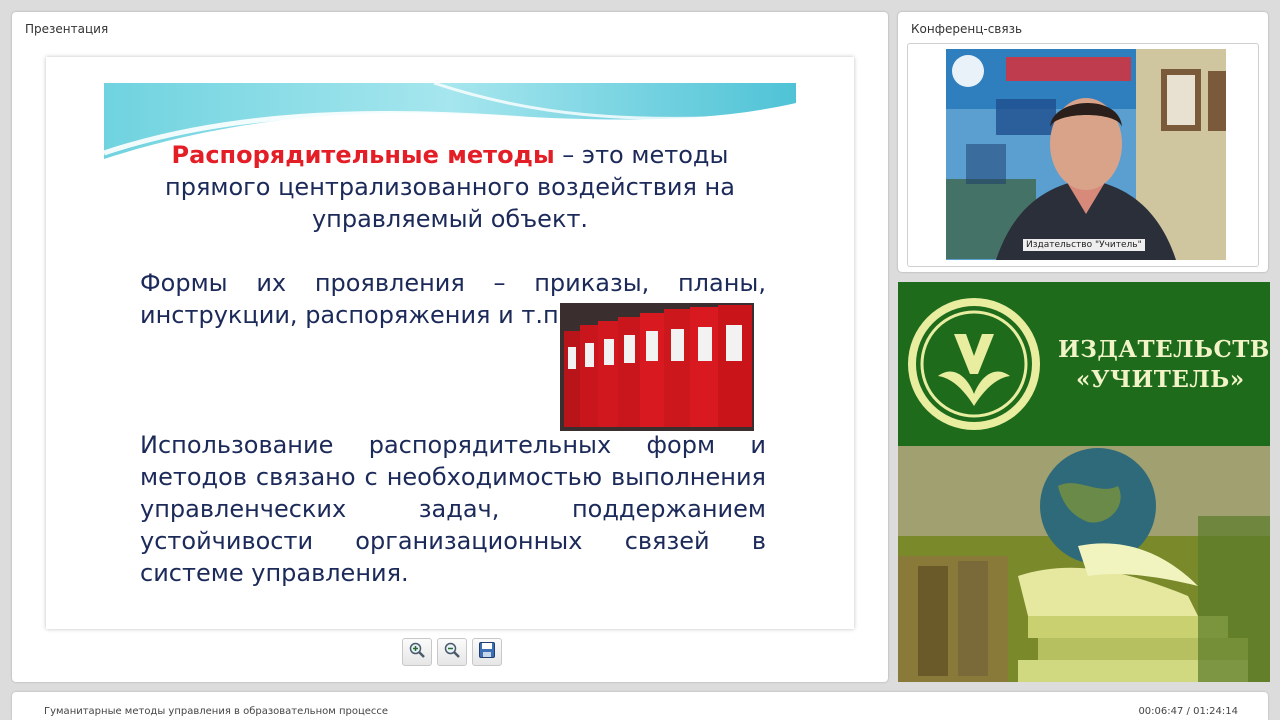  Describe the element at coordinates (974, 364) in the screenshot. I see `publisher-logo-icon` at that location.